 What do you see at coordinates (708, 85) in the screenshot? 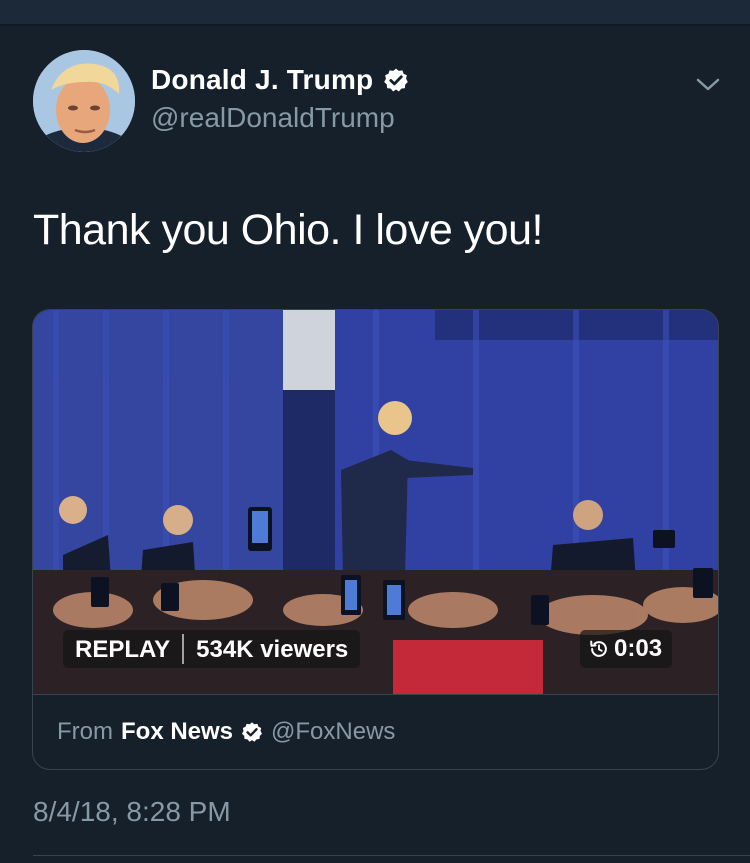
I see `chevron-down-icon` at bounding box center [708, 85].